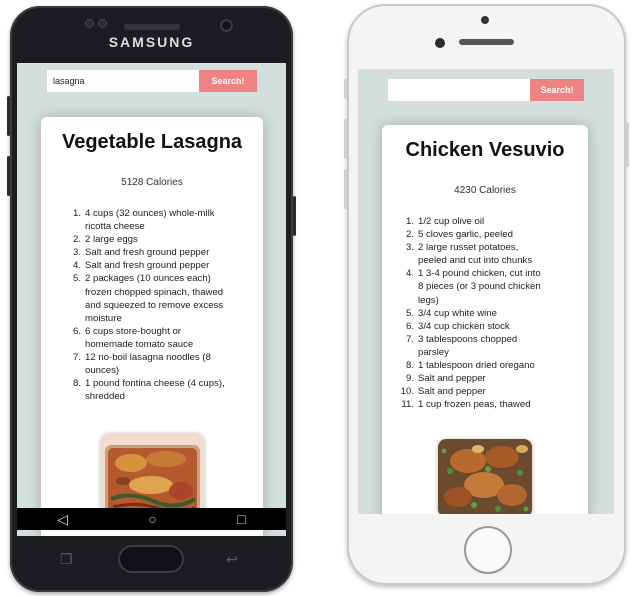  I want to click on ingredient-text: 3/4 cup white wine, so click(457, 313).